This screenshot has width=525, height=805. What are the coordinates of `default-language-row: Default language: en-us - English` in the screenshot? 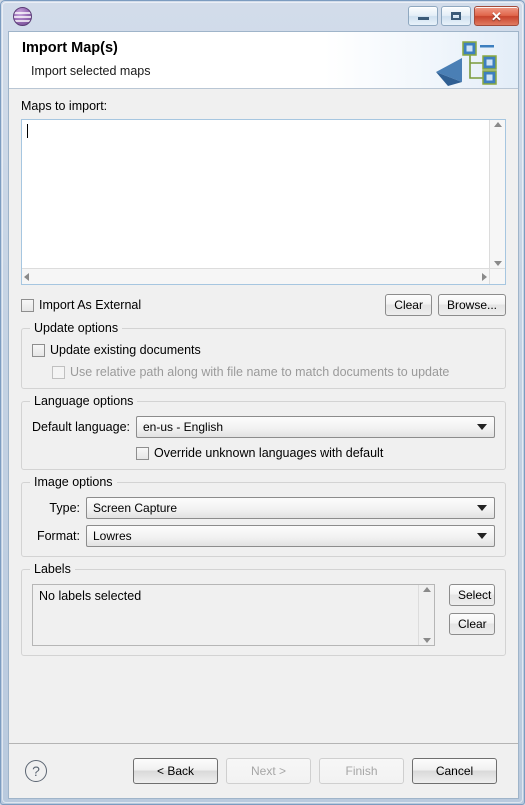 It's located at (263, 427).